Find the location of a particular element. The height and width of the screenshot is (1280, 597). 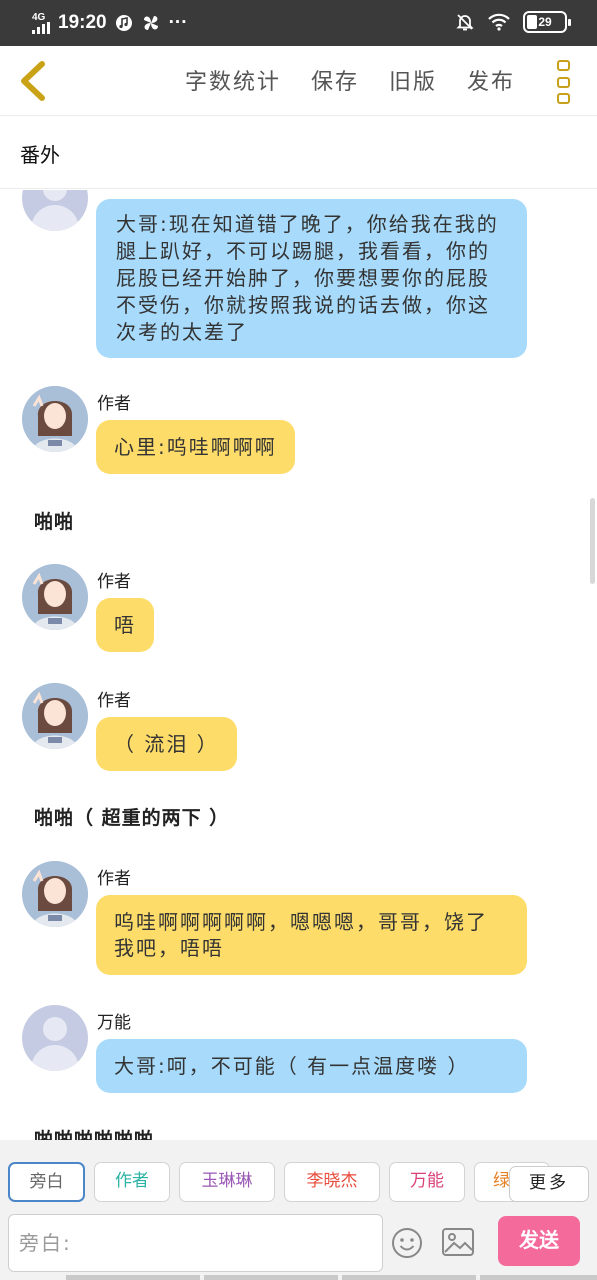

toolbar-actions: 字数统计 保存 旧版 发布 is located at coordinates (350, 80).